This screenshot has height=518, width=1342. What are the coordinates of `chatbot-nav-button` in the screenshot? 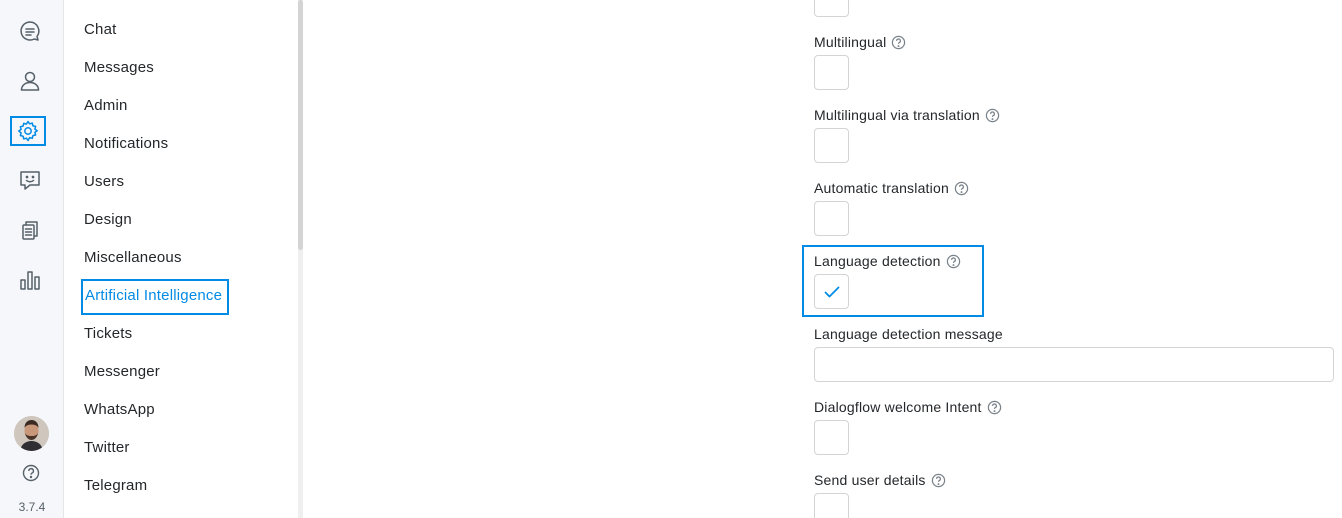 It's located at (30, 180).